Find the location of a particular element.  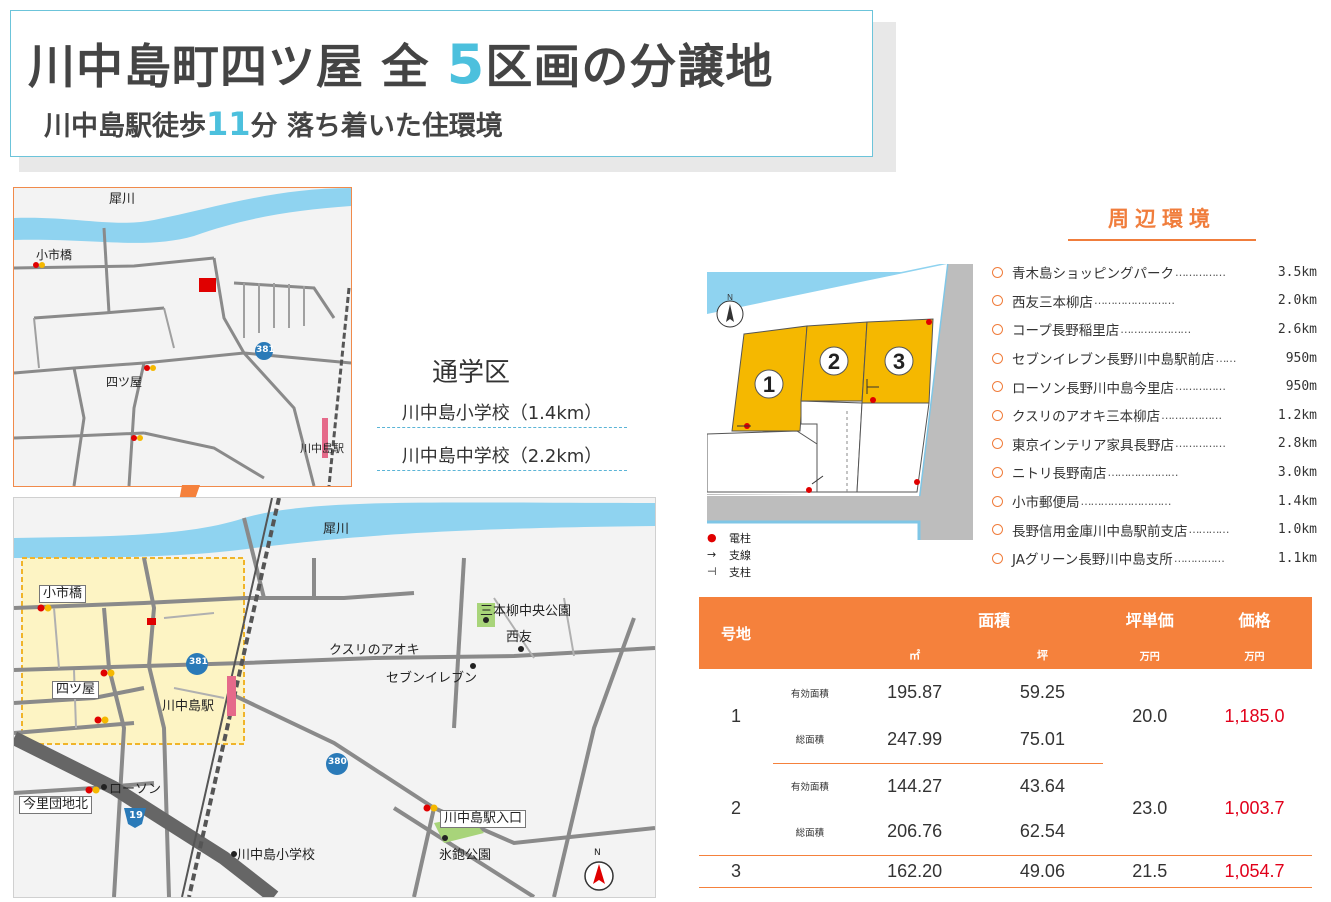

header-tsubo: 坪 is located at coordinates (1042, 655).